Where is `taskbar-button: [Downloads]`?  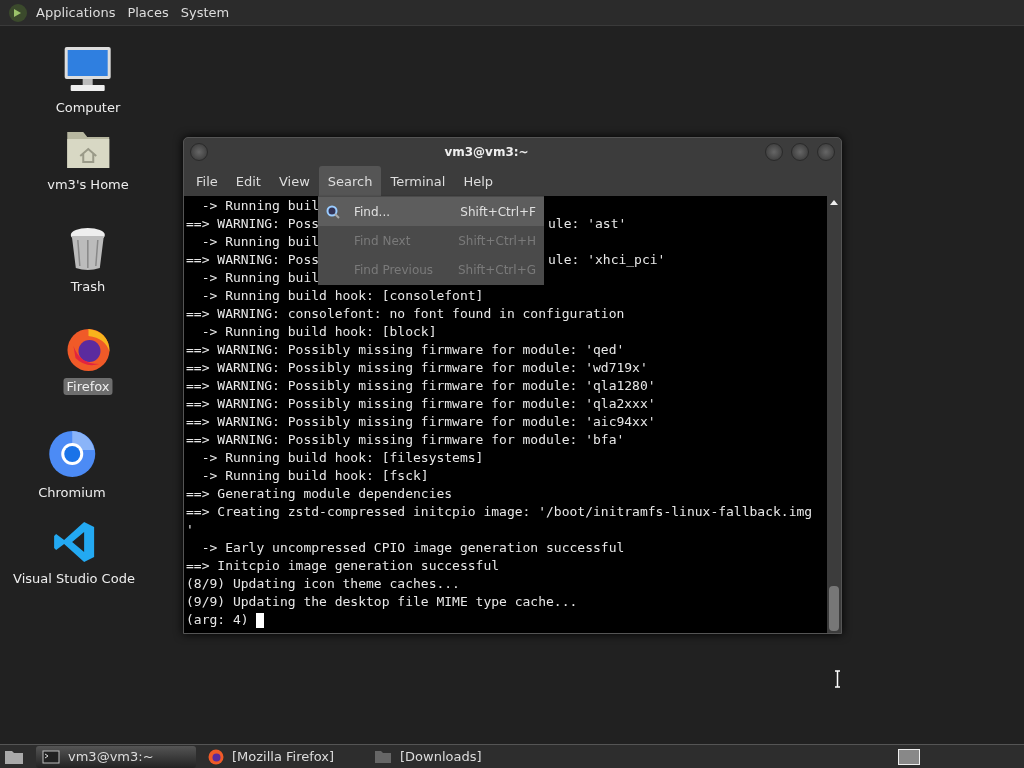
taskbar-button: [Downloads] is located at coordinates (448, 756).